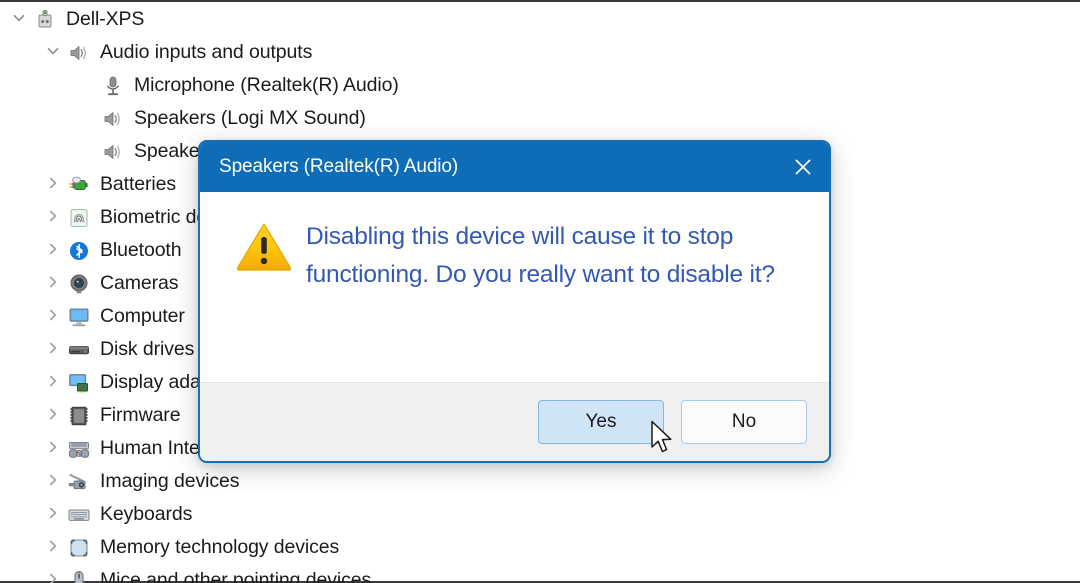  I want to click on tree-item: Memory technology devices, so click(540, 547).